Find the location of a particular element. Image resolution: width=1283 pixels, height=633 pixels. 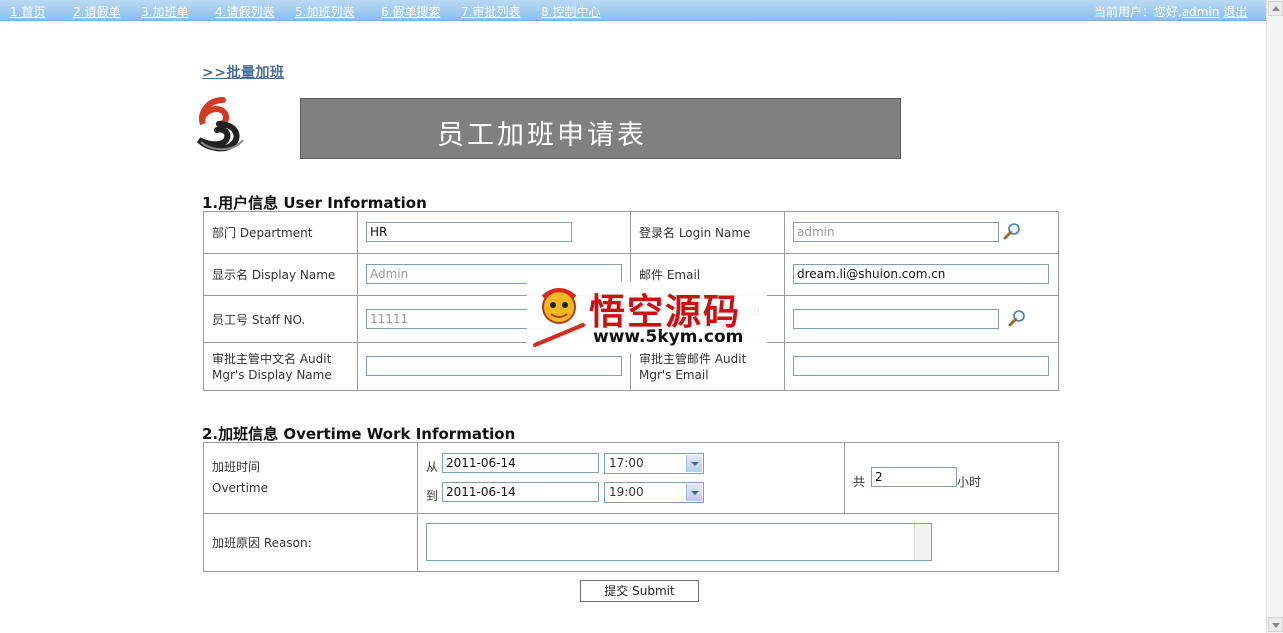

department-input: HR is located at coordinates (469, 232).